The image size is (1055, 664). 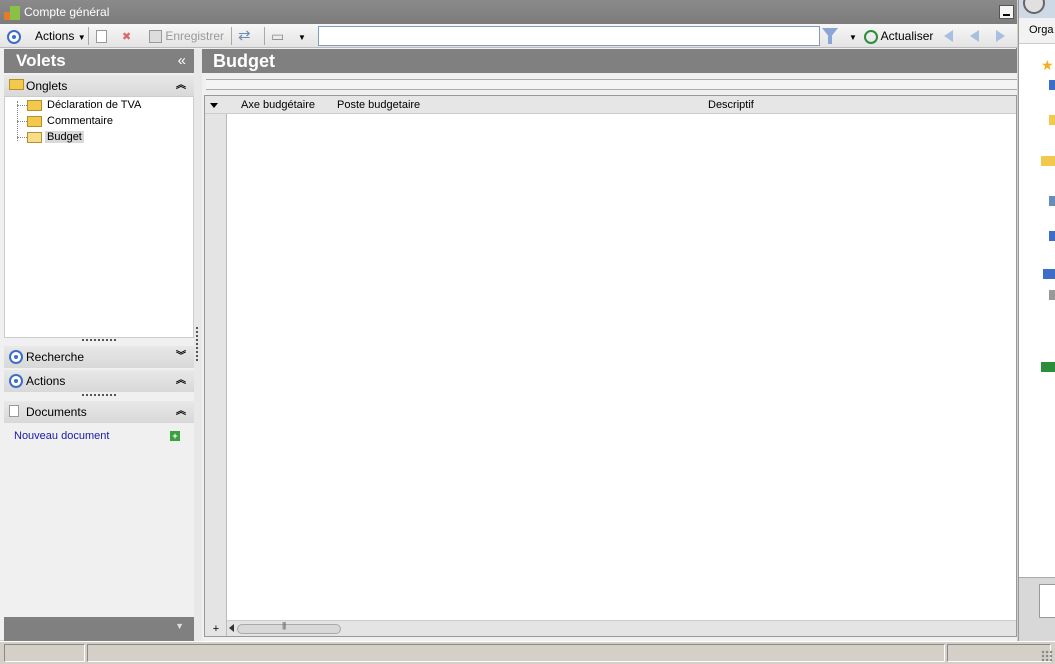 I want to click on favorites-star-icon: ★, so click(x=1047, y=65).